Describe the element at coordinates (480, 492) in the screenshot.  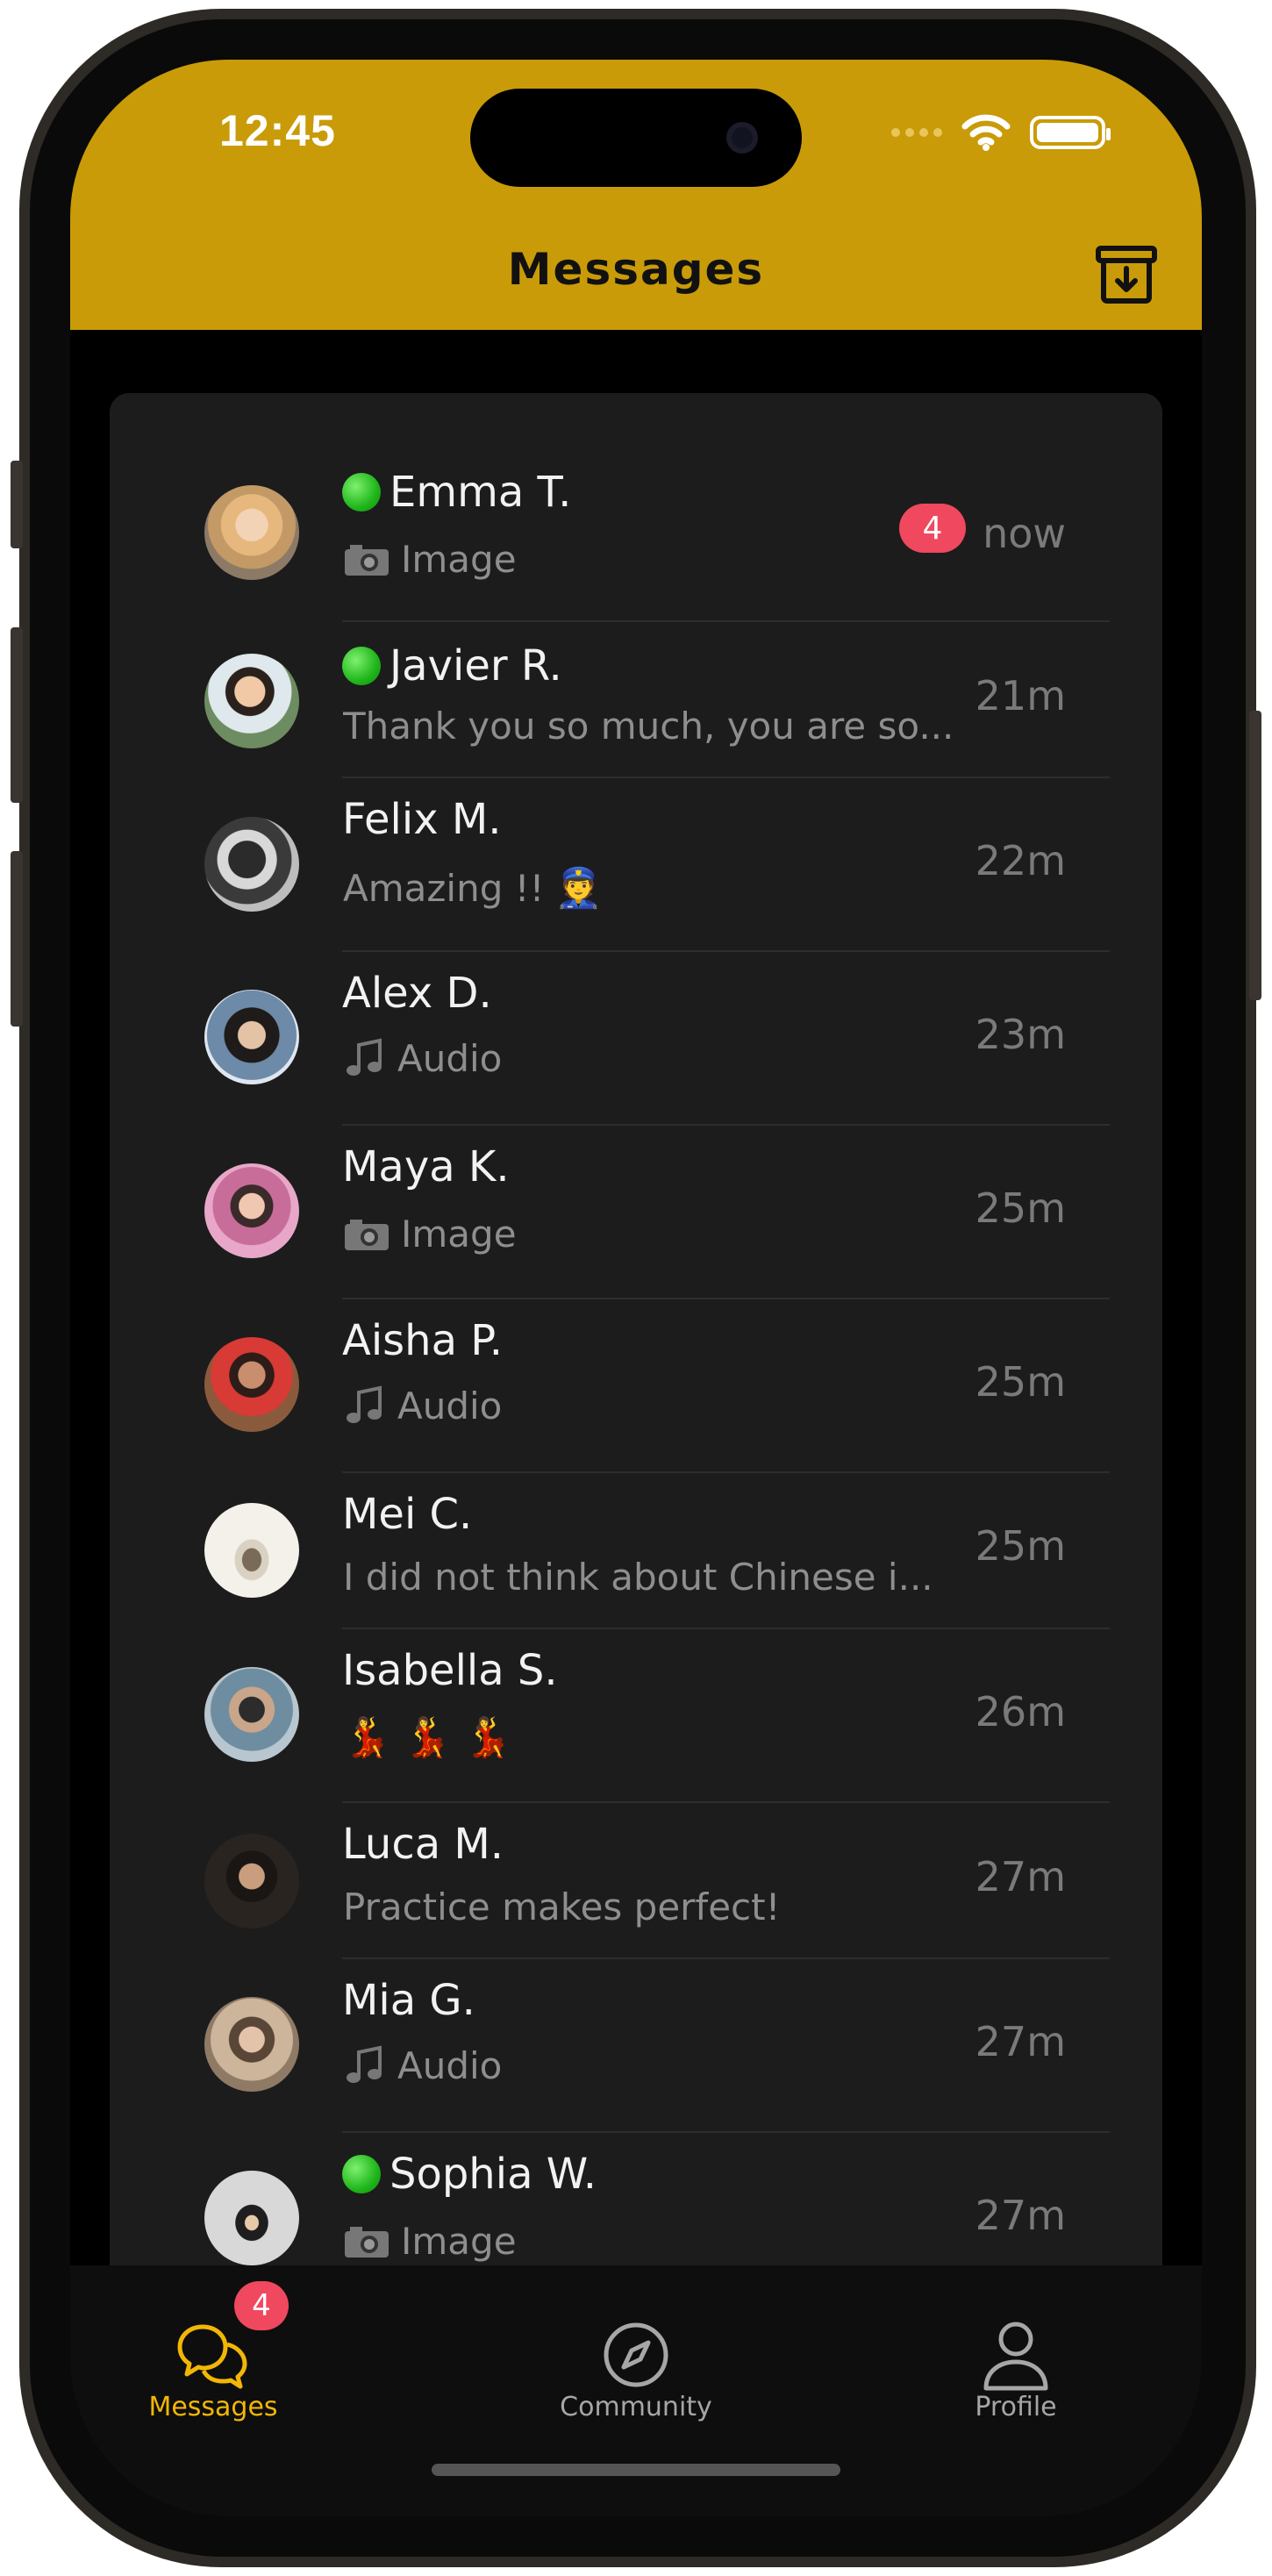
I see `contact-name: Emma T.` at that location.